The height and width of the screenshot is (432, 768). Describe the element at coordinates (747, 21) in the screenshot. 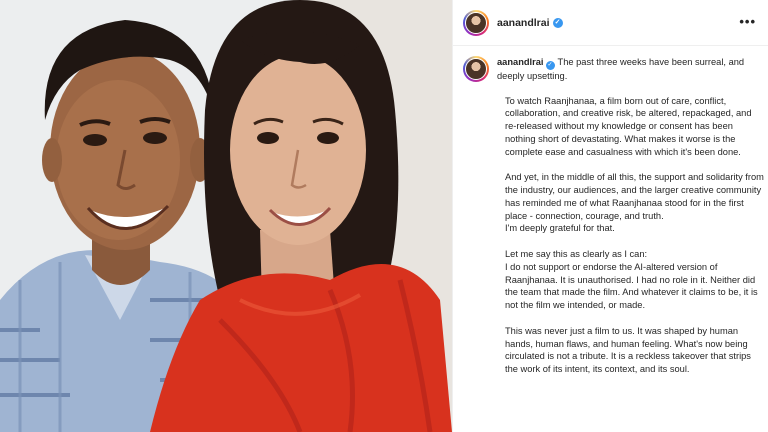

I see `more-options-icon: •••` at that location.